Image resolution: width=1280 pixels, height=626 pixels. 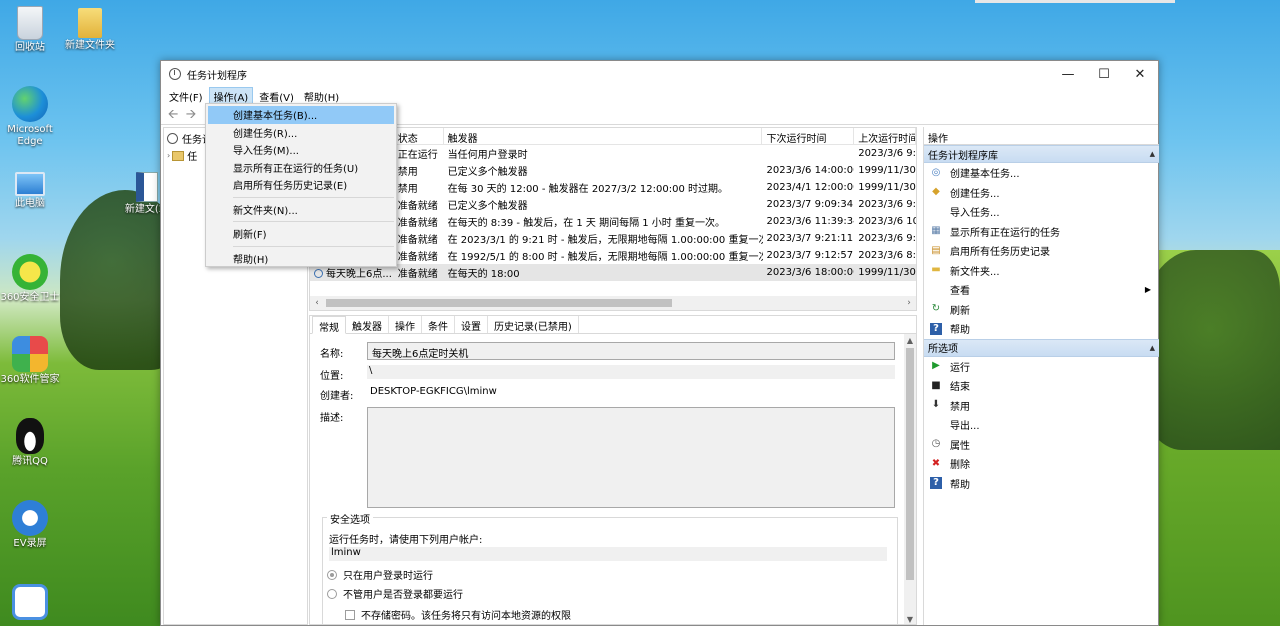 What do you see at coordinates (301, 185) in the screenshot?
I see `menu-item: 启用所有任务历史记录(E)` at bounding box center [301, 185].